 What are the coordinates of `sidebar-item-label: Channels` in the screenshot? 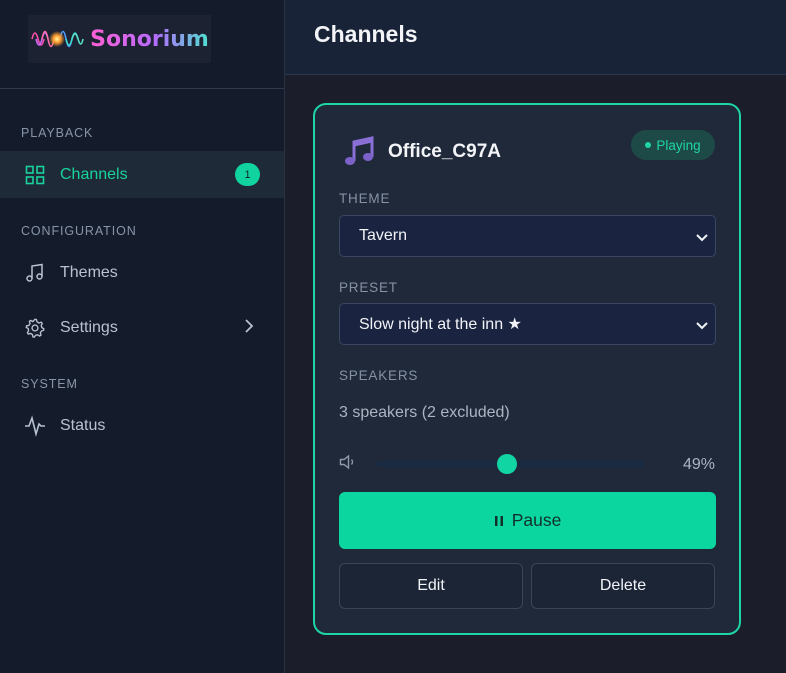 It's located at (94, 174).